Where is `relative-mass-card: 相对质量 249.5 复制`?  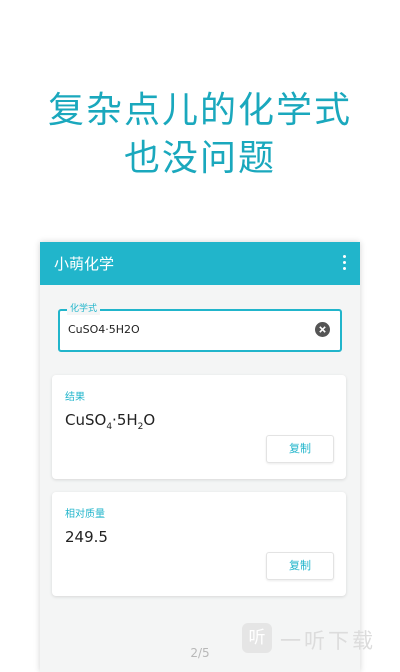
relative-mass-card: 相对质量 249.5 复制 is located at coordinates (199, 544).